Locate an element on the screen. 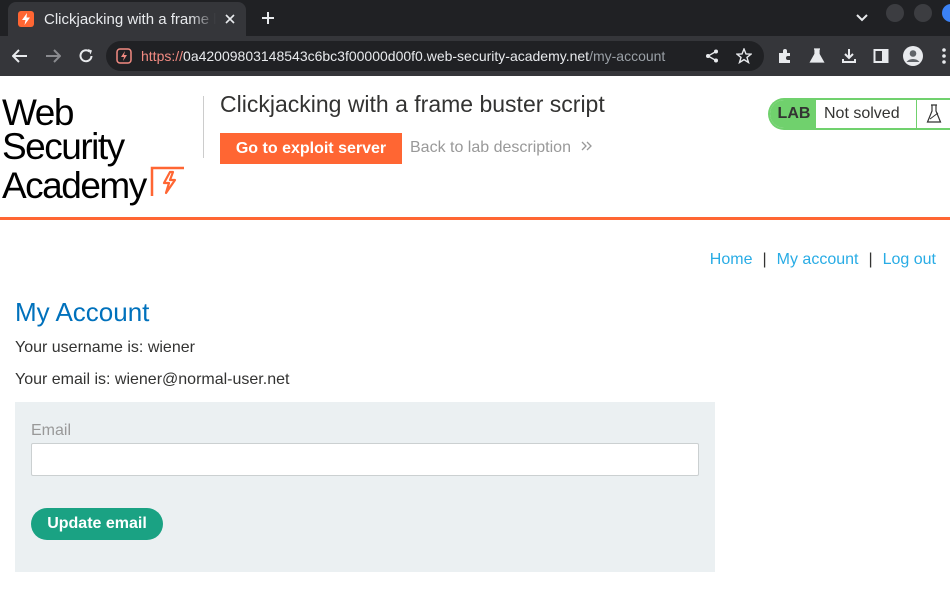 The width and height of the screenshot is (950, 604). url-scheme: https:// is located at coordinates (162, 56).